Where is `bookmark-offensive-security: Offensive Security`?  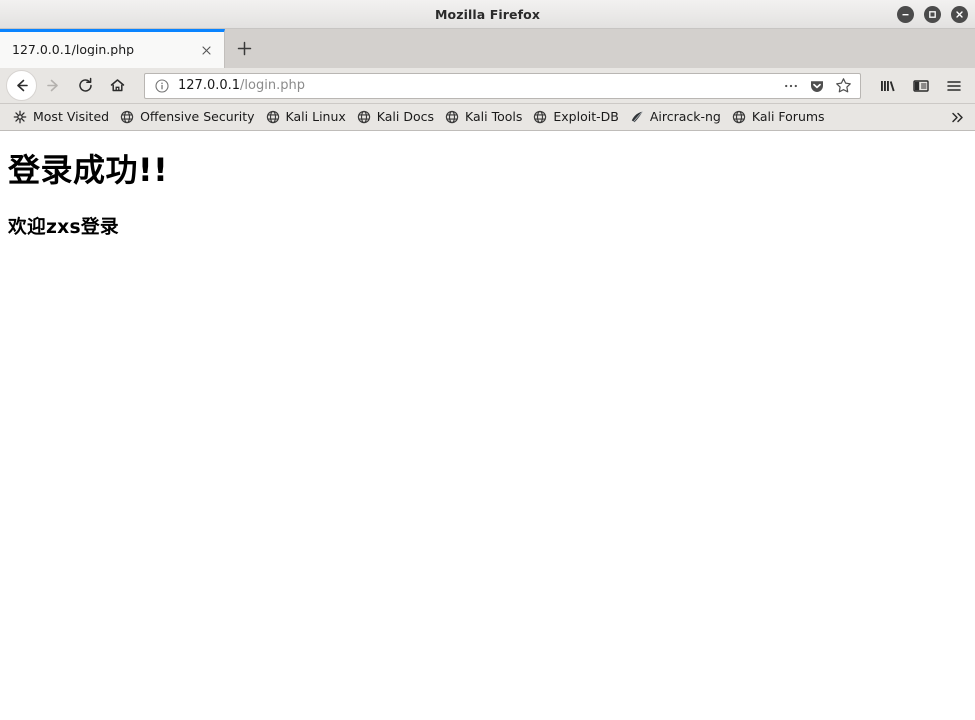 bookmark-offensive-security: Offensive Security is located at coordinates (187, 117).